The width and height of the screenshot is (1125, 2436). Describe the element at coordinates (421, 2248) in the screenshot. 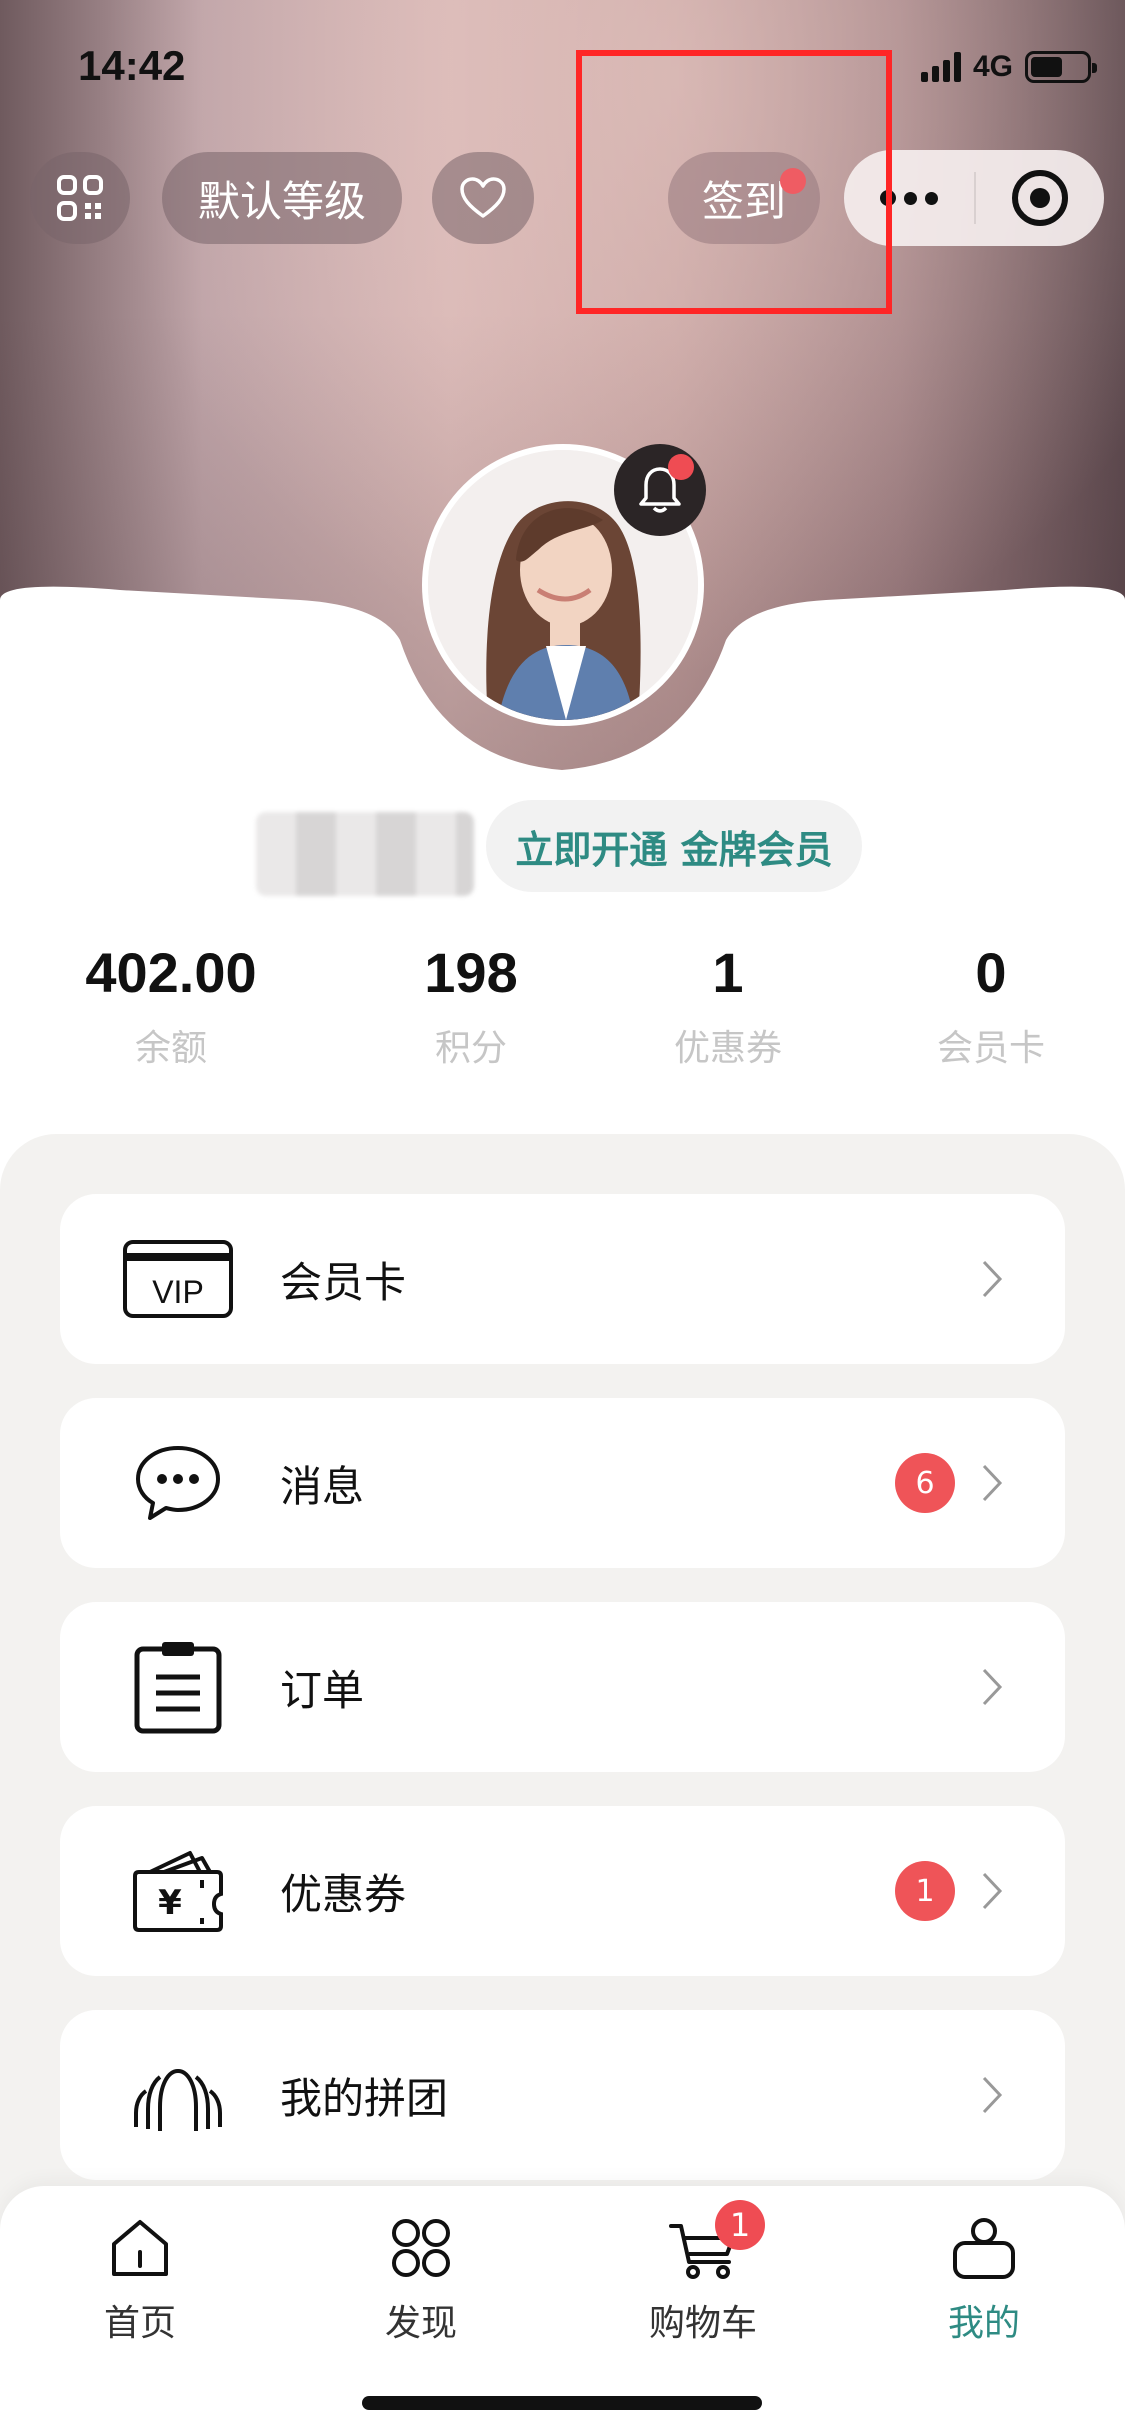

I see `grid-four-icon` at that location.